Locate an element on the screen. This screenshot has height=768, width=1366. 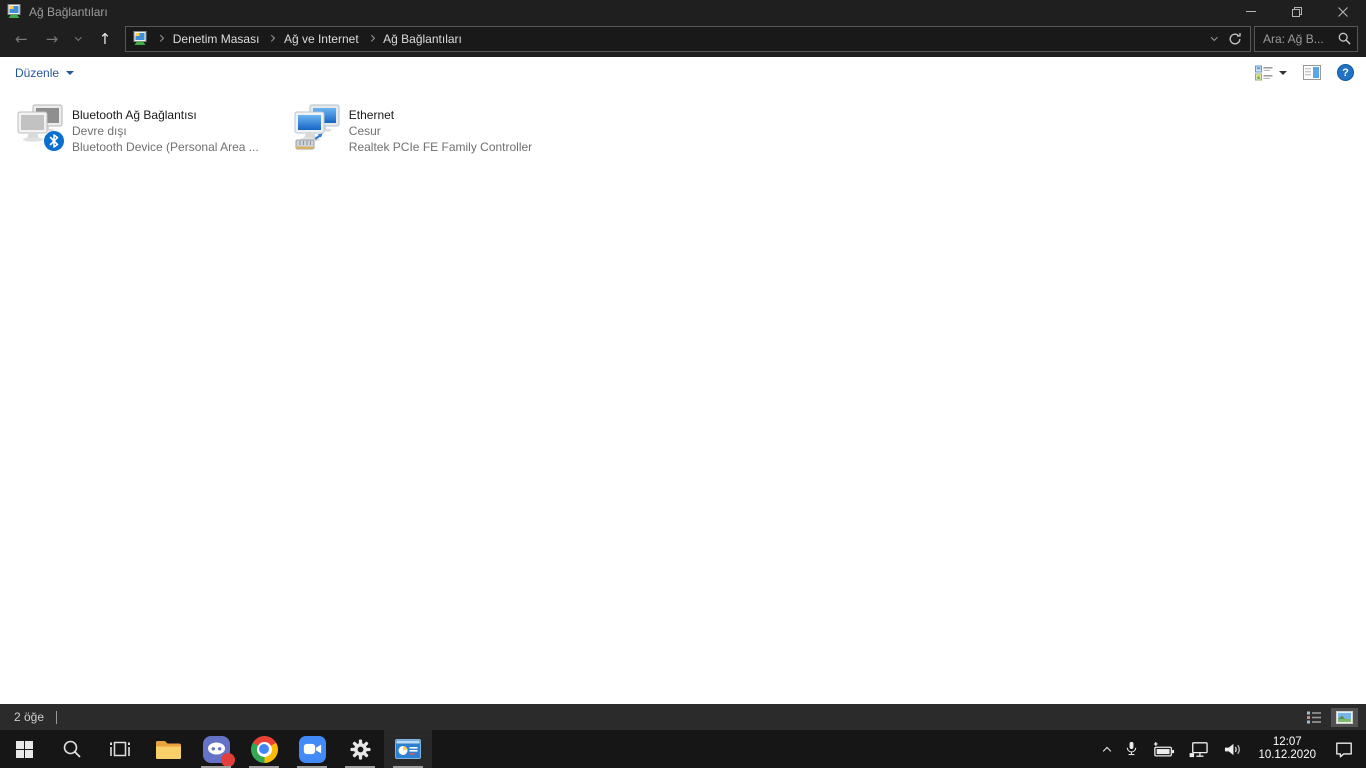
title-bar: Ağ Bağlantıları is located at coordinates (683, 11).